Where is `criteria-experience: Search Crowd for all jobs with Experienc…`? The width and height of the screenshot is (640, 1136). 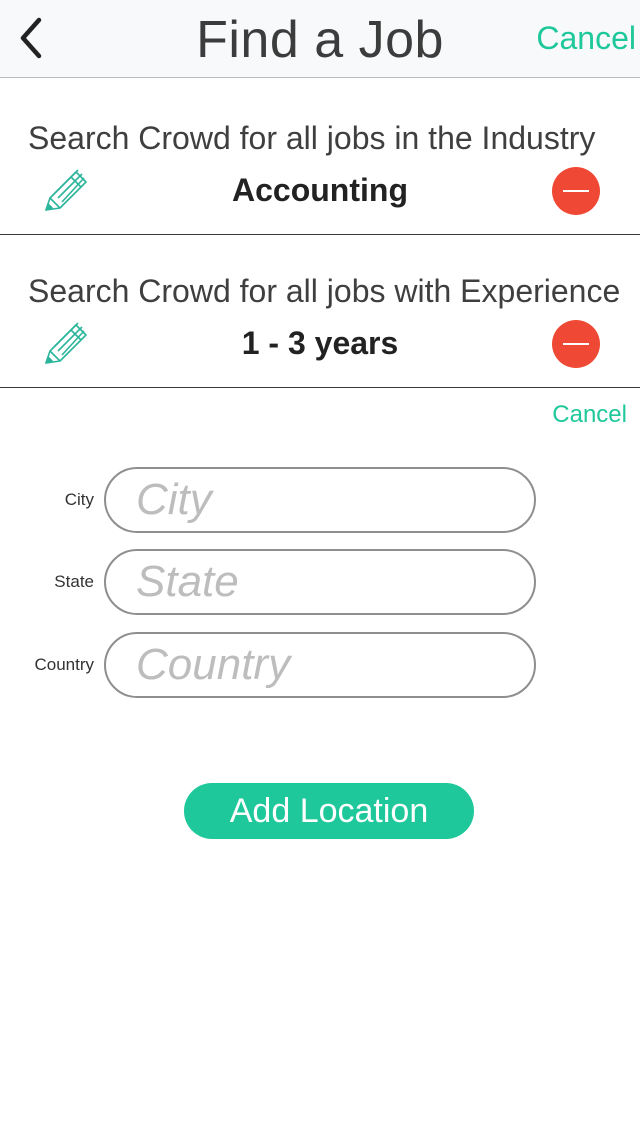
criteria-experience: Search Crowd for all jobs with Experienc… is located at coordinates (320, 311).